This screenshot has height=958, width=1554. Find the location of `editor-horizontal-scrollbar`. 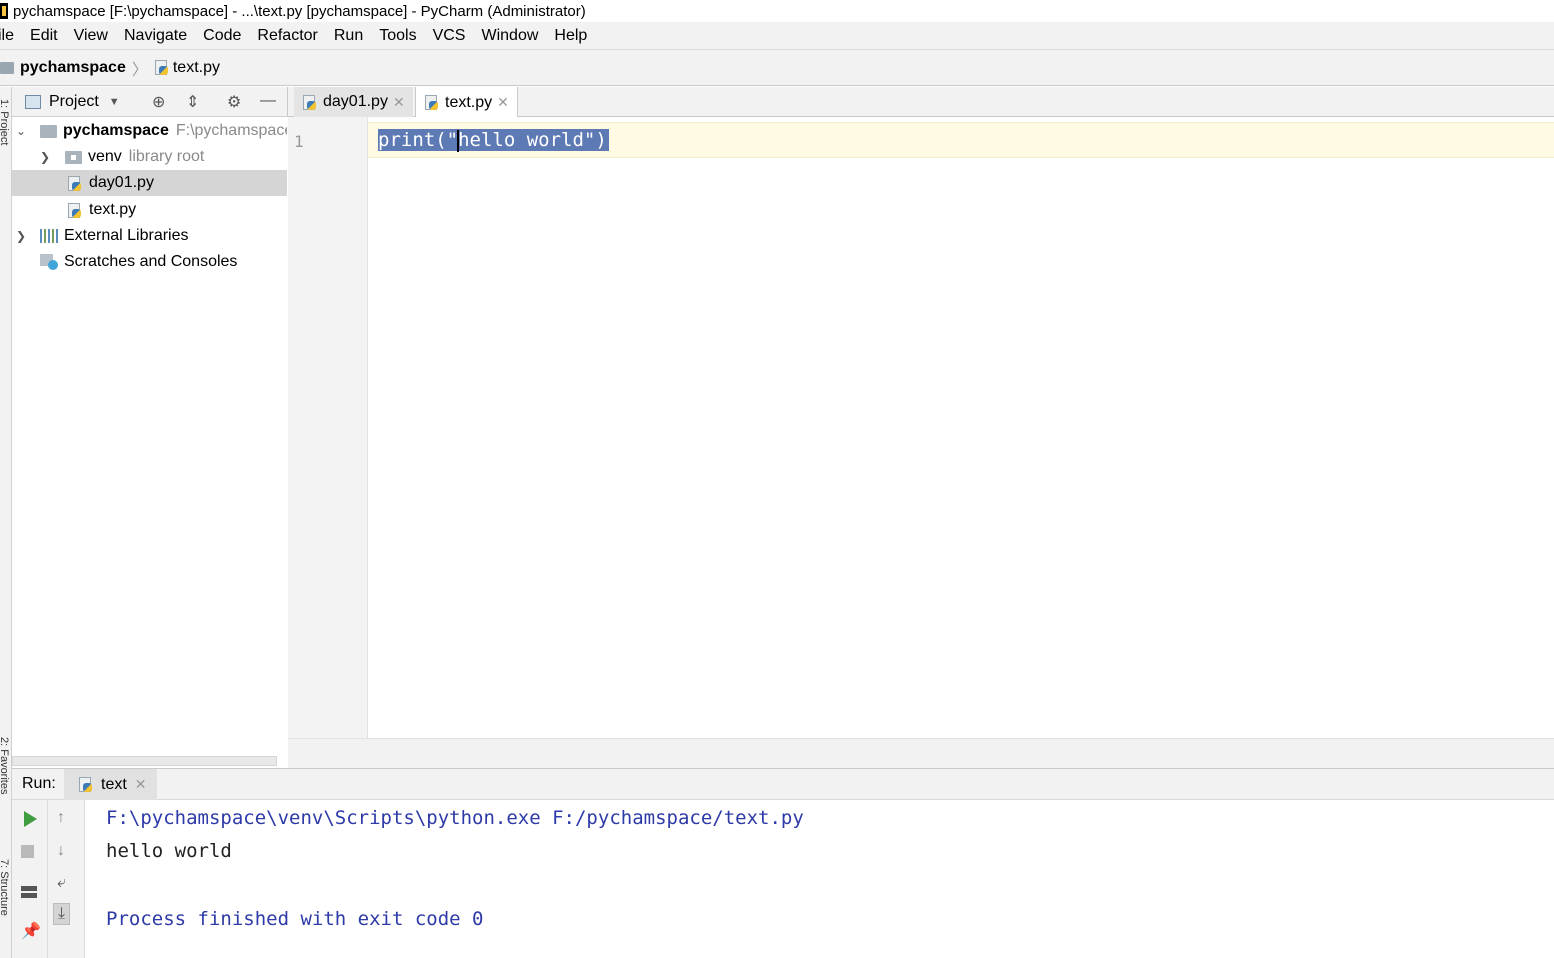

editor-horizontal-scrollbar is located at coordinates (921, 753).